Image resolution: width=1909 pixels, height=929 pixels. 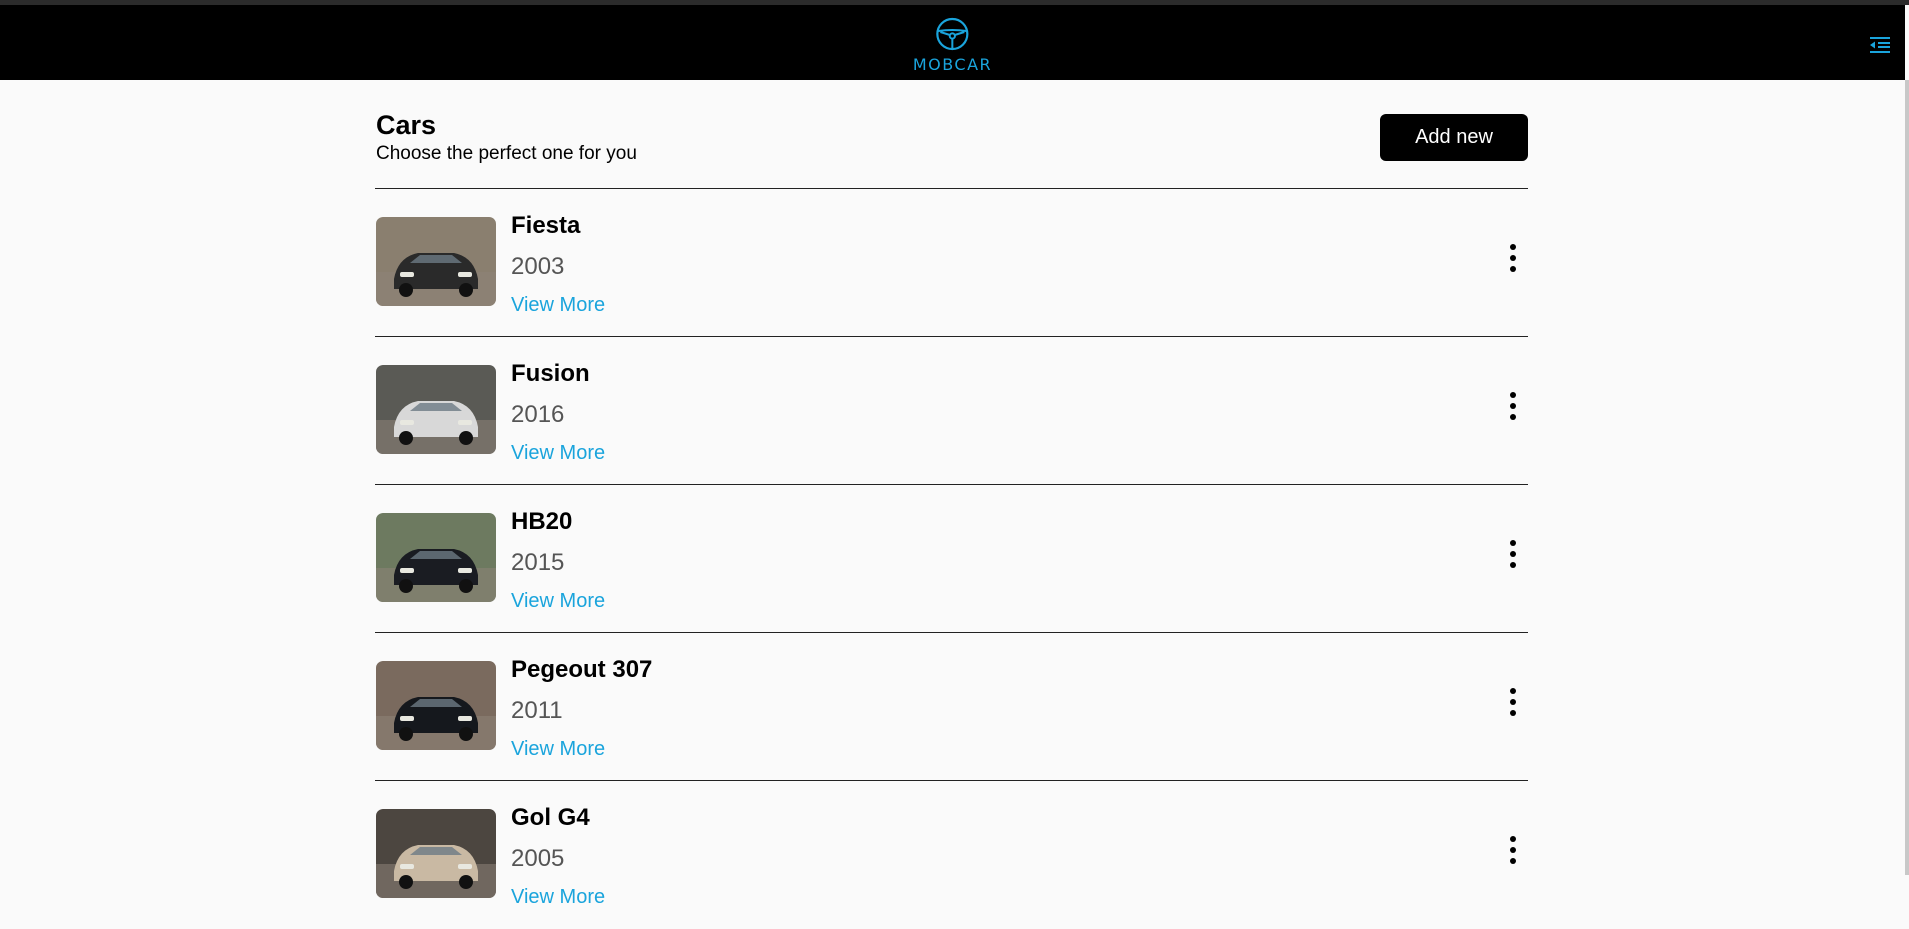 I want to click on car-name: Pegeout 307, so click(x=582, y=669).